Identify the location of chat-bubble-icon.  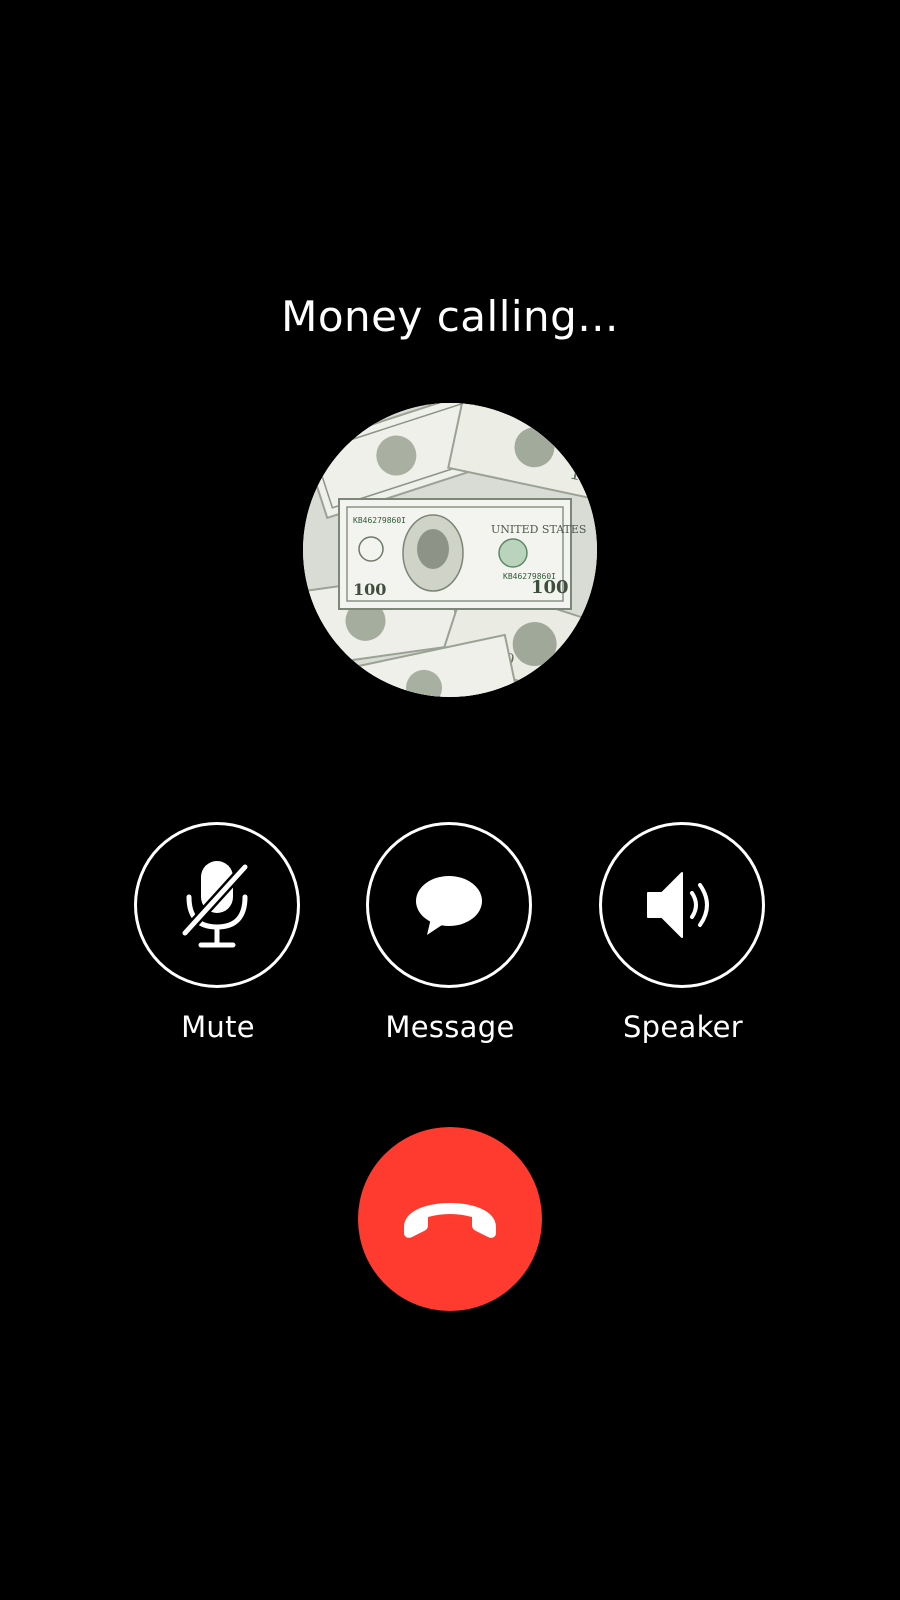
(449, 905).